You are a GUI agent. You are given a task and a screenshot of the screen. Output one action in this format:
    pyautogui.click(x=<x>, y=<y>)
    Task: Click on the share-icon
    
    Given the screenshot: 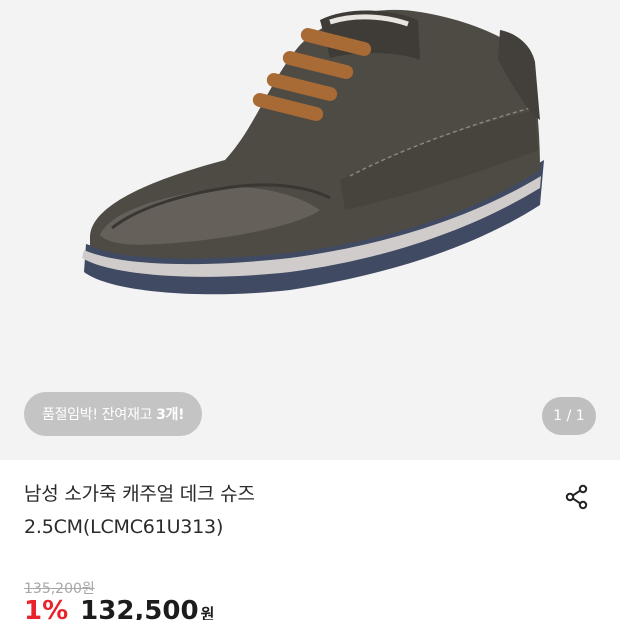 What is the action you would take?
    pyautogui.click(x=576, y=497)
    